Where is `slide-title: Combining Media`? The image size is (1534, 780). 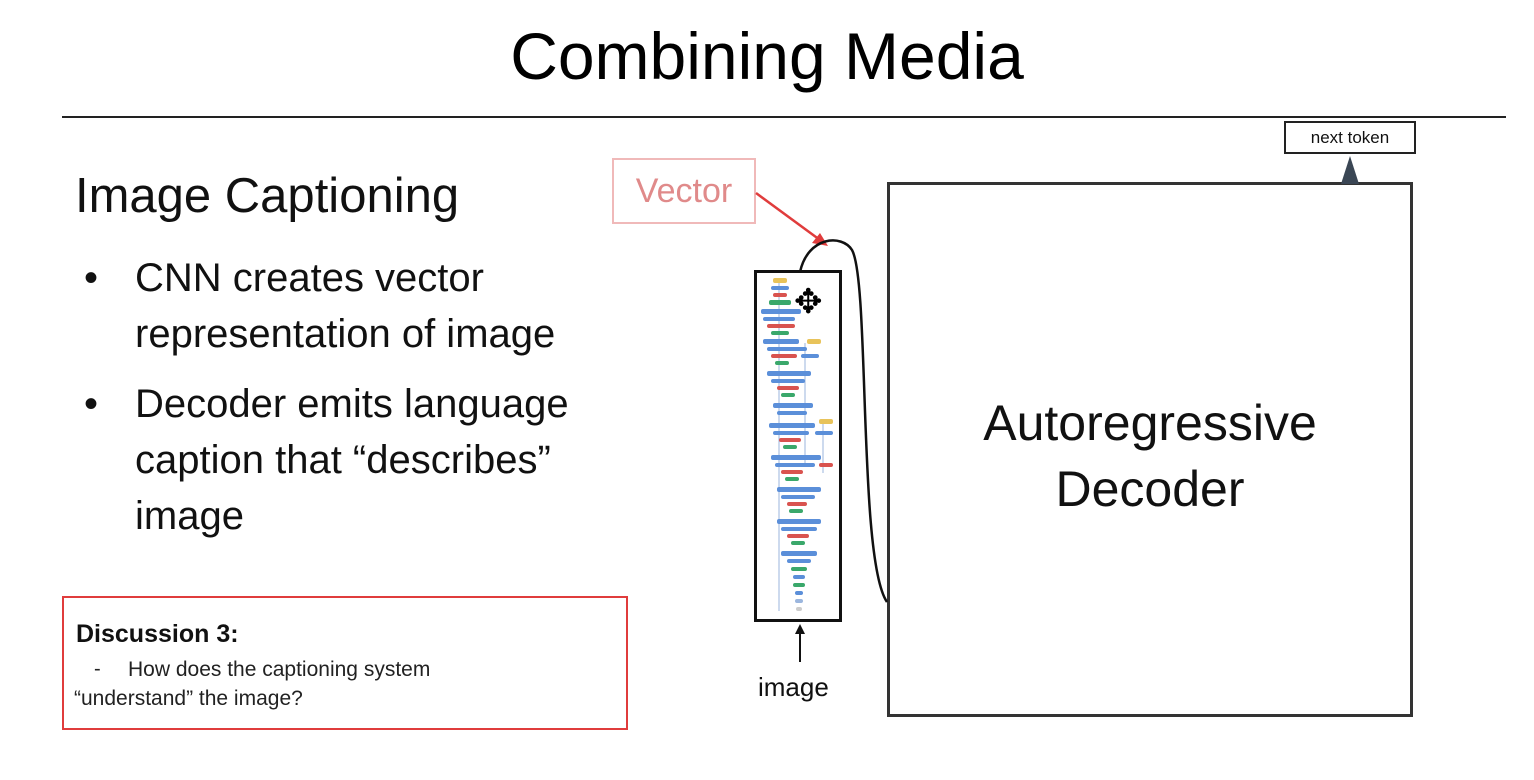 slide-title: Combining Media is located at coordinates (767, 56).